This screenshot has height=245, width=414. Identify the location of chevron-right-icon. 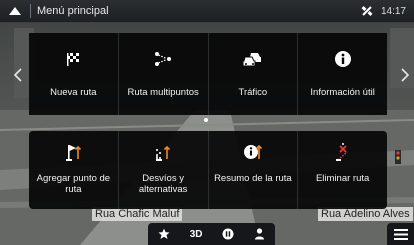
(405, 75).